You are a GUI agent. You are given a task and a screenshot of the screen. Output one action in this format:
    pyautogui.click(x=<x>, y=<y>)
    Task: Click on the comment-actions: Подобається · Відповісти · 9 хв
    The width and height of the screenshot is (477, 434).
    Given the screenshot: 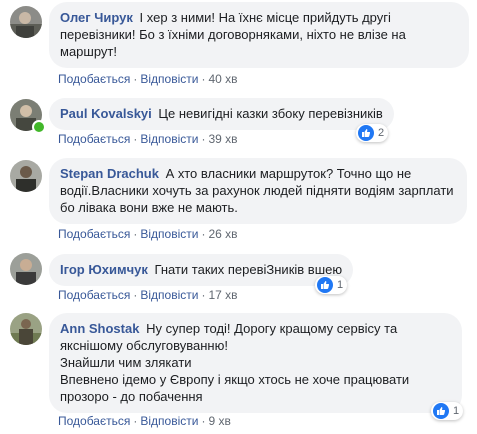 What is the action you would take?
    pyautogui.click(x=144, y=421)
    